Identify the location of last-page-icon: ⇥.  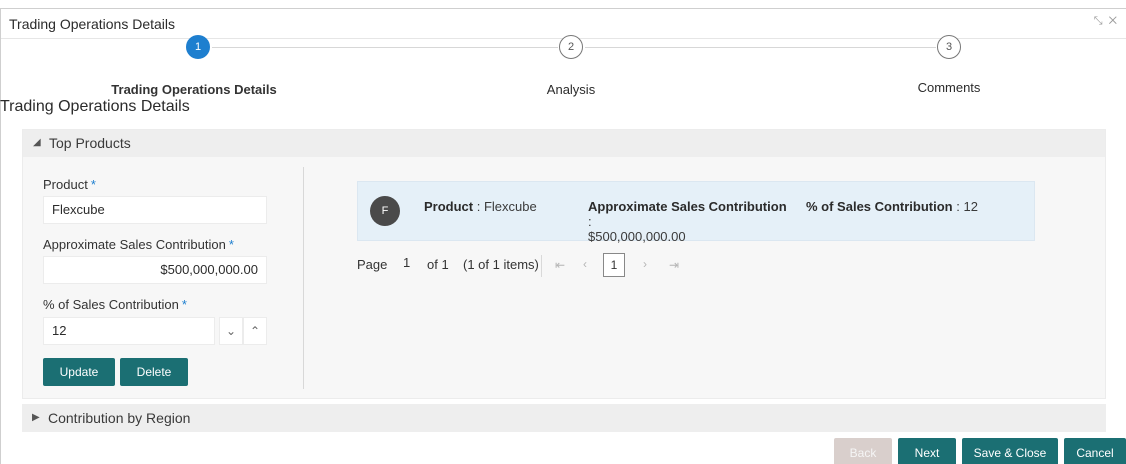
(674, 265).